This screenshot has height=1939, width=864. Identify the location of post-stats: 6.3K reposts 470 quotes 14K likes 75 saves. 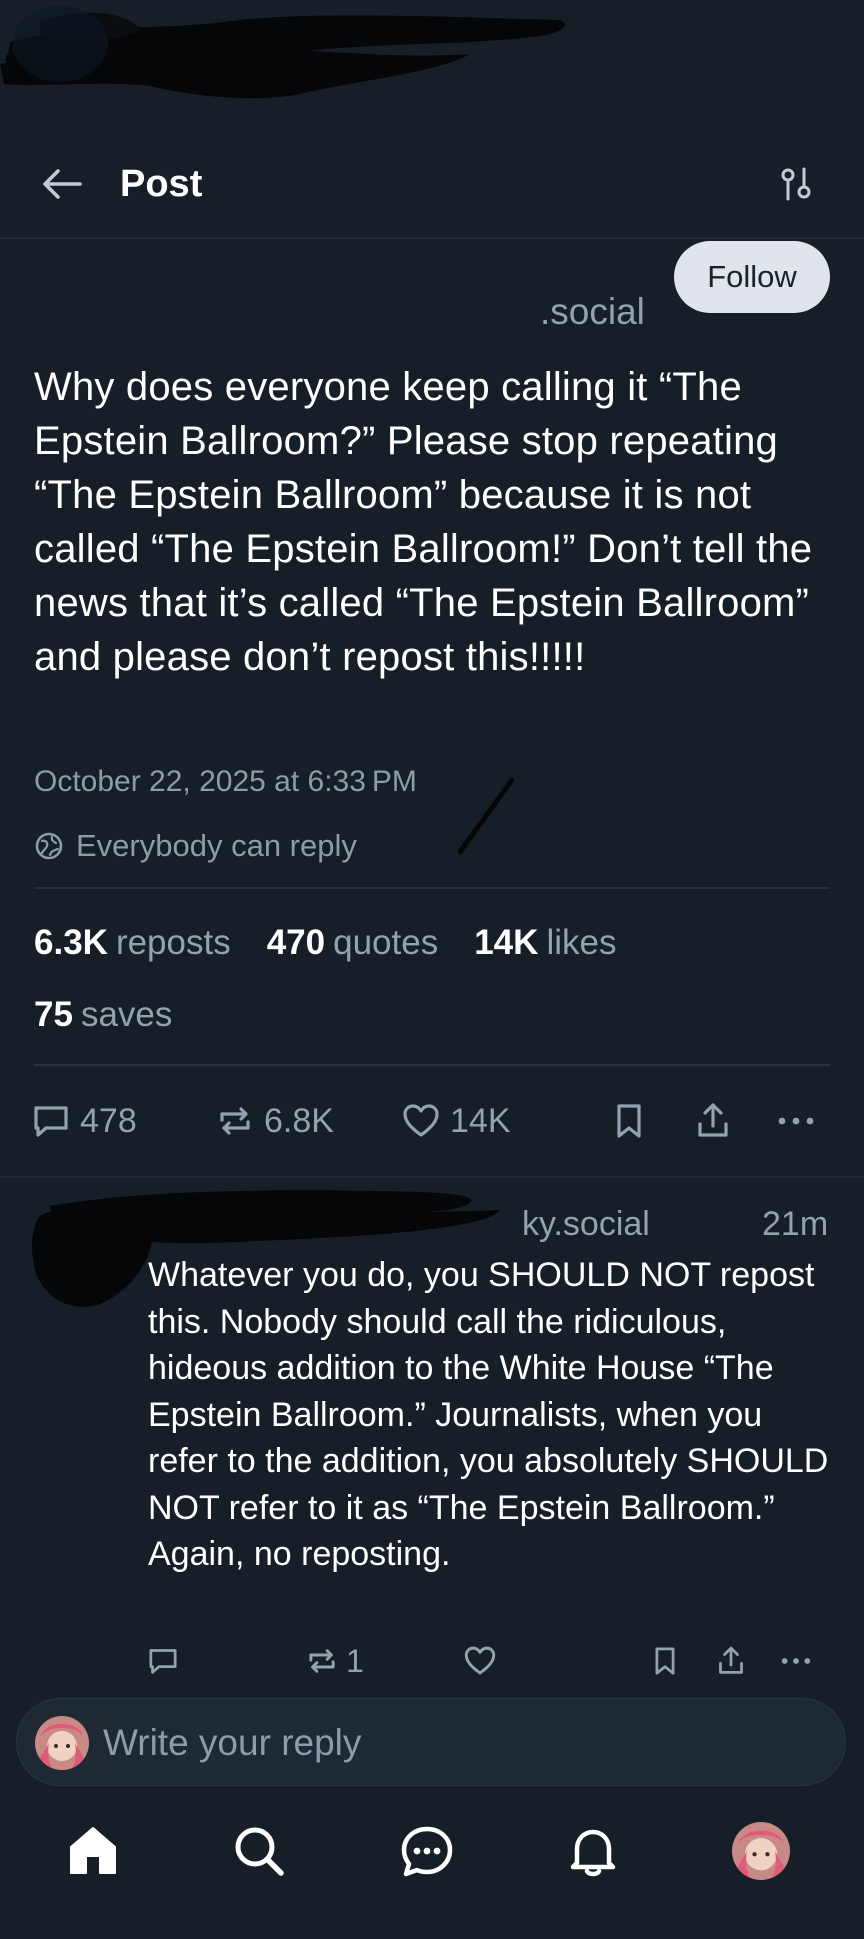
(432, 990).